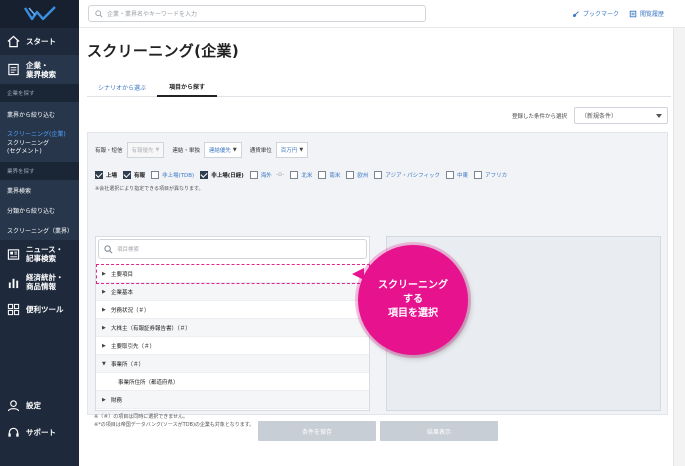  What do you see at coordinates (595, 13) in the screenshot?
I see `bookmark-link: ブックマーク` at bounding box center [595, 13].